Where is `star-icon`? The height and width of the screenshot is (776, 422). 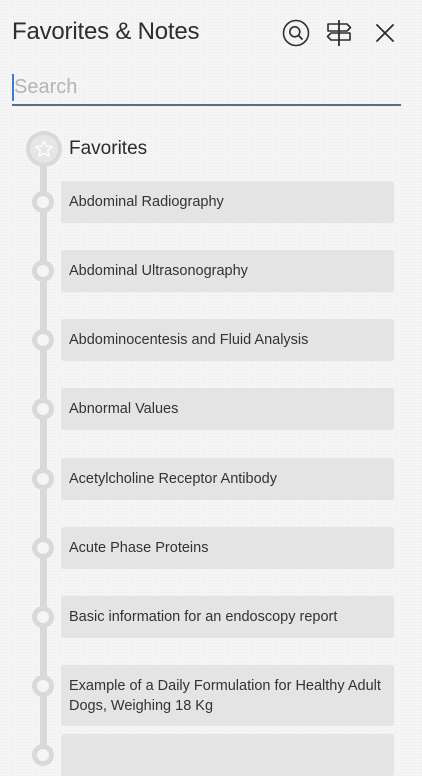
star-icon is located at coordinates (44, 148).